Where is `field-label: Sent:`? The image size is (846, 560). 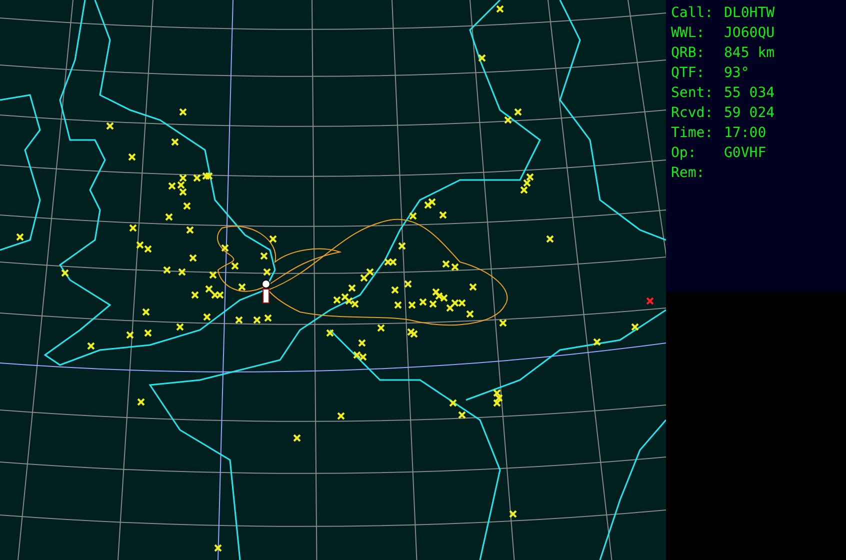 field-label: Sent: is located at coordinates (692, 93).